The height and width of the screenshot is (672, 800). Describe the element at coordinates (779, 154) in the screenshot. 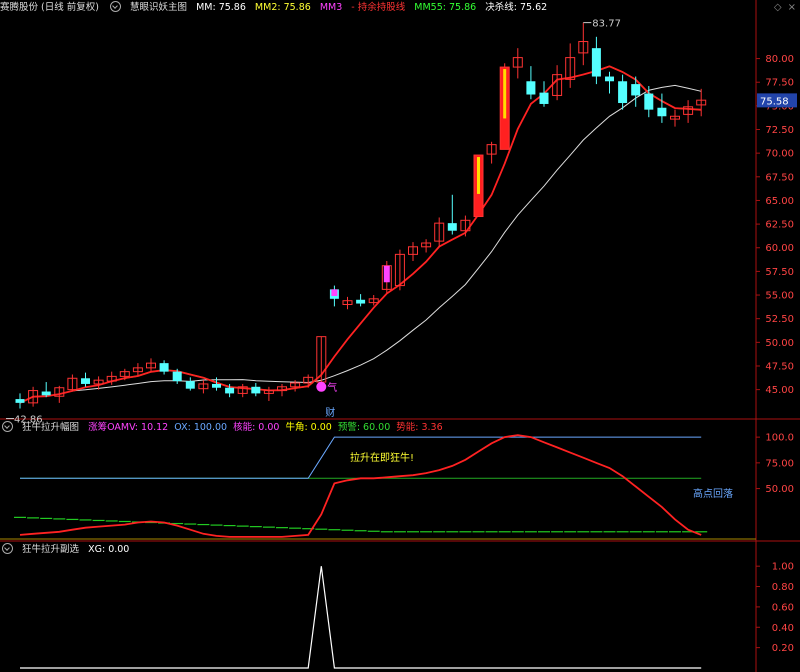

I see `y-tick-label: 70.00` at that location.